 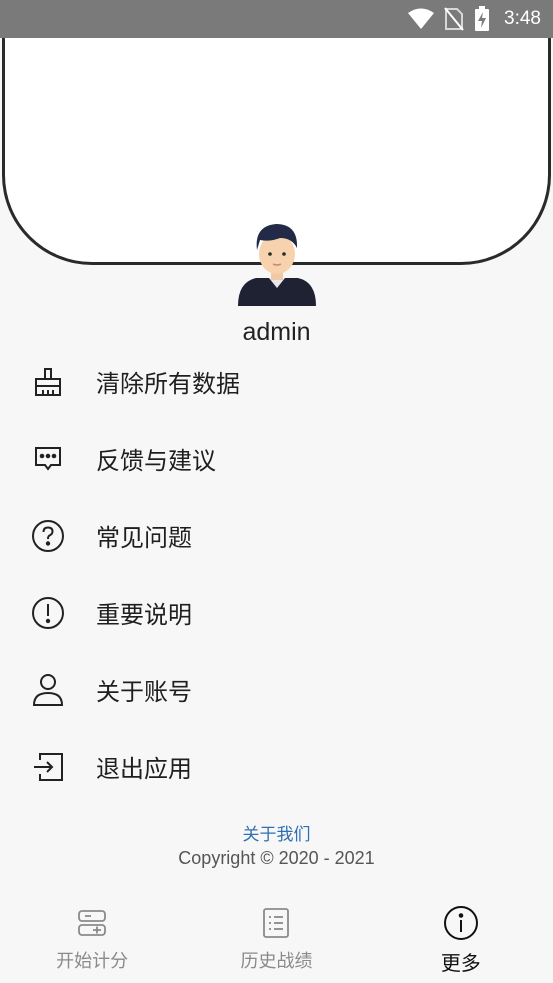 What do you see at coordinates (276, 381) in the screenshot?
I see `menu-item-clear-data: 清除所有数据` at bounding box center [276, 381].